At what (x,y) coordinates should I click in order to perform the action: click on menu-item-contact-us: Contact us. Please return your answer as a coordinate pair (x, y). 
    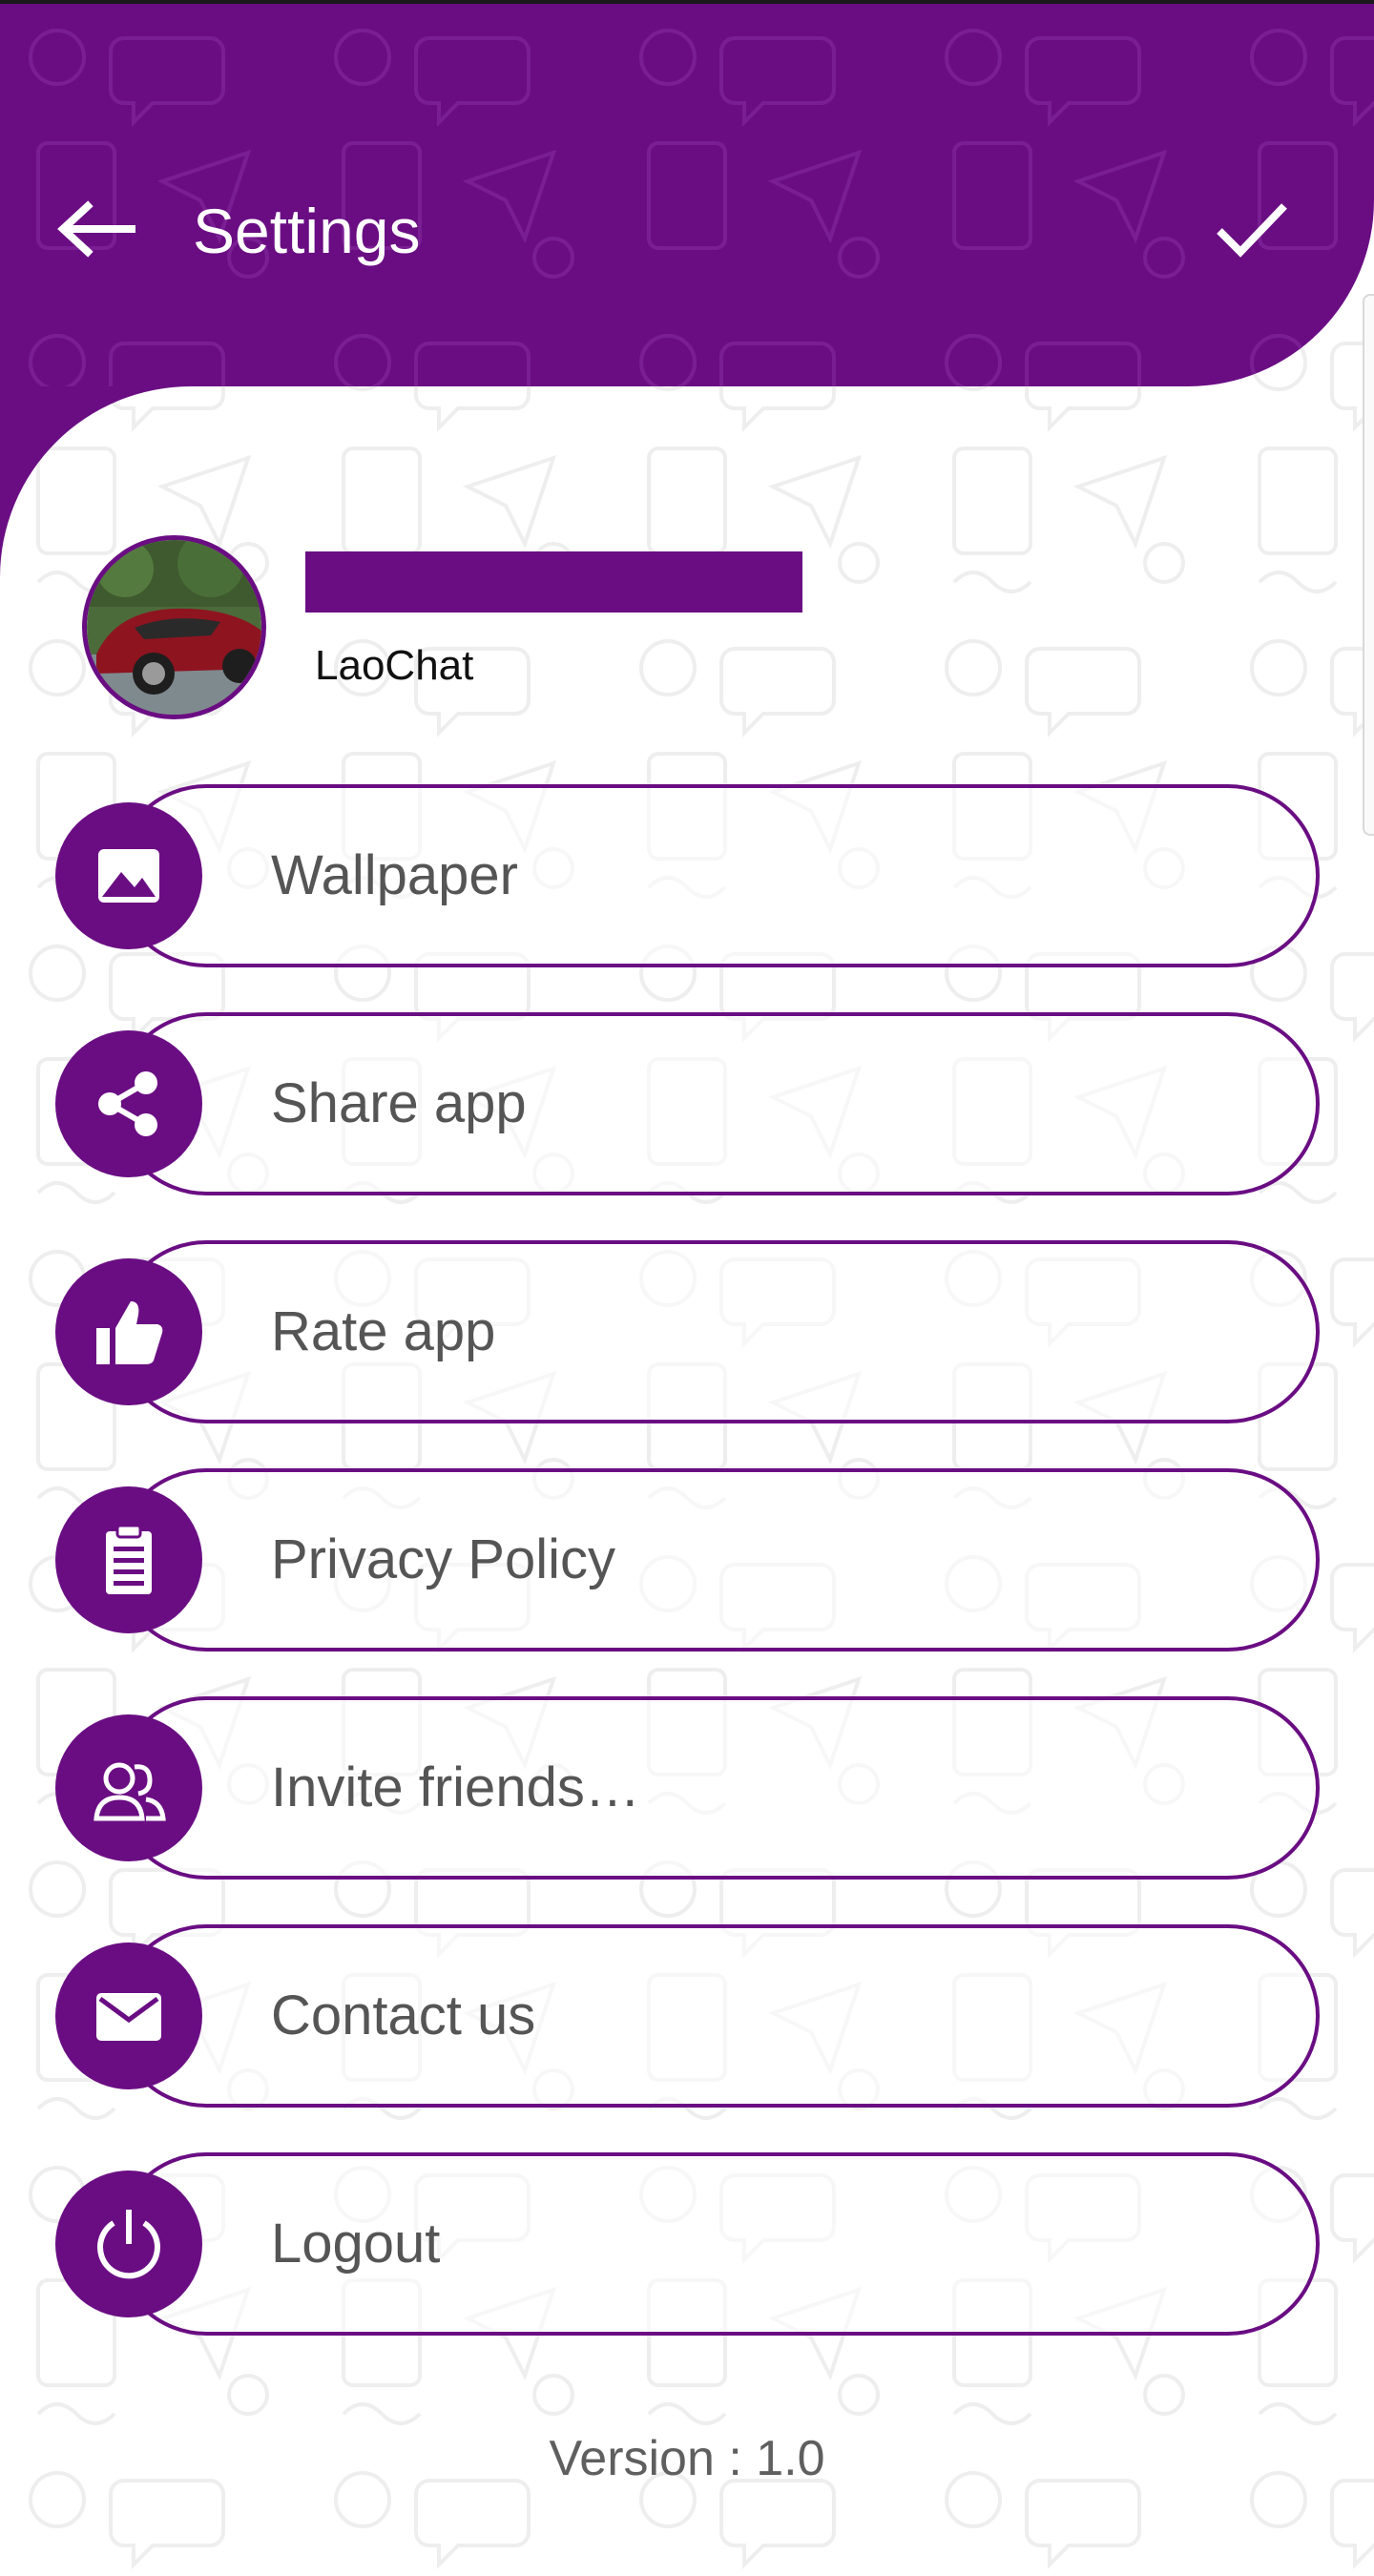
    Looking at the image, I should click on (687, 2016).